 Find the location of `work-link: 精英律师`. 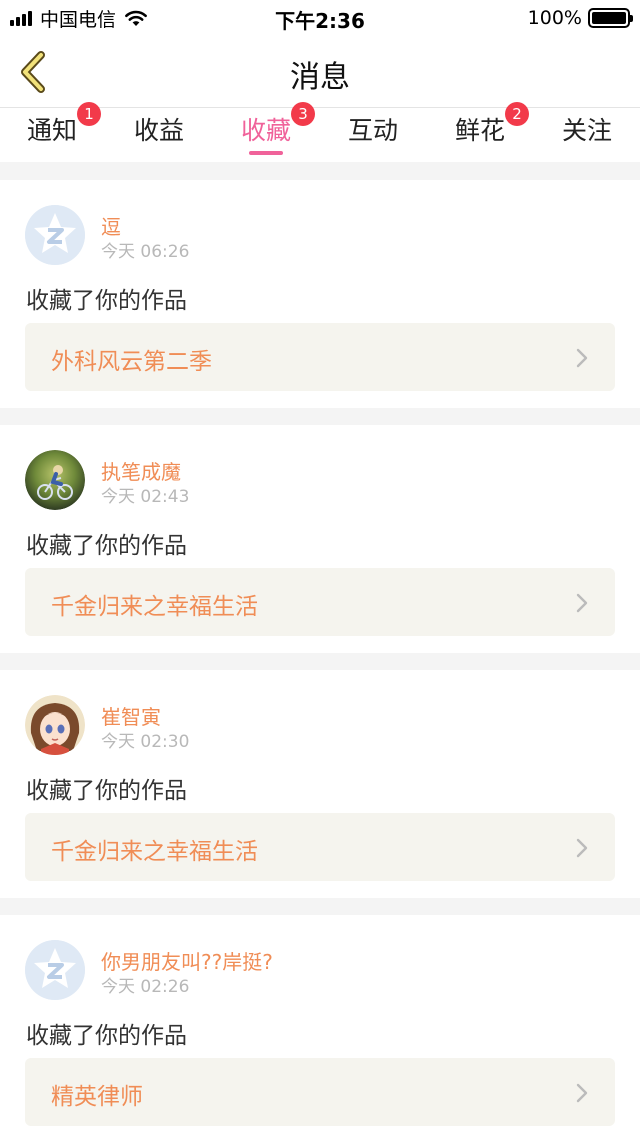

work-link: 精英律师 is located at coordinates (320, 1092).